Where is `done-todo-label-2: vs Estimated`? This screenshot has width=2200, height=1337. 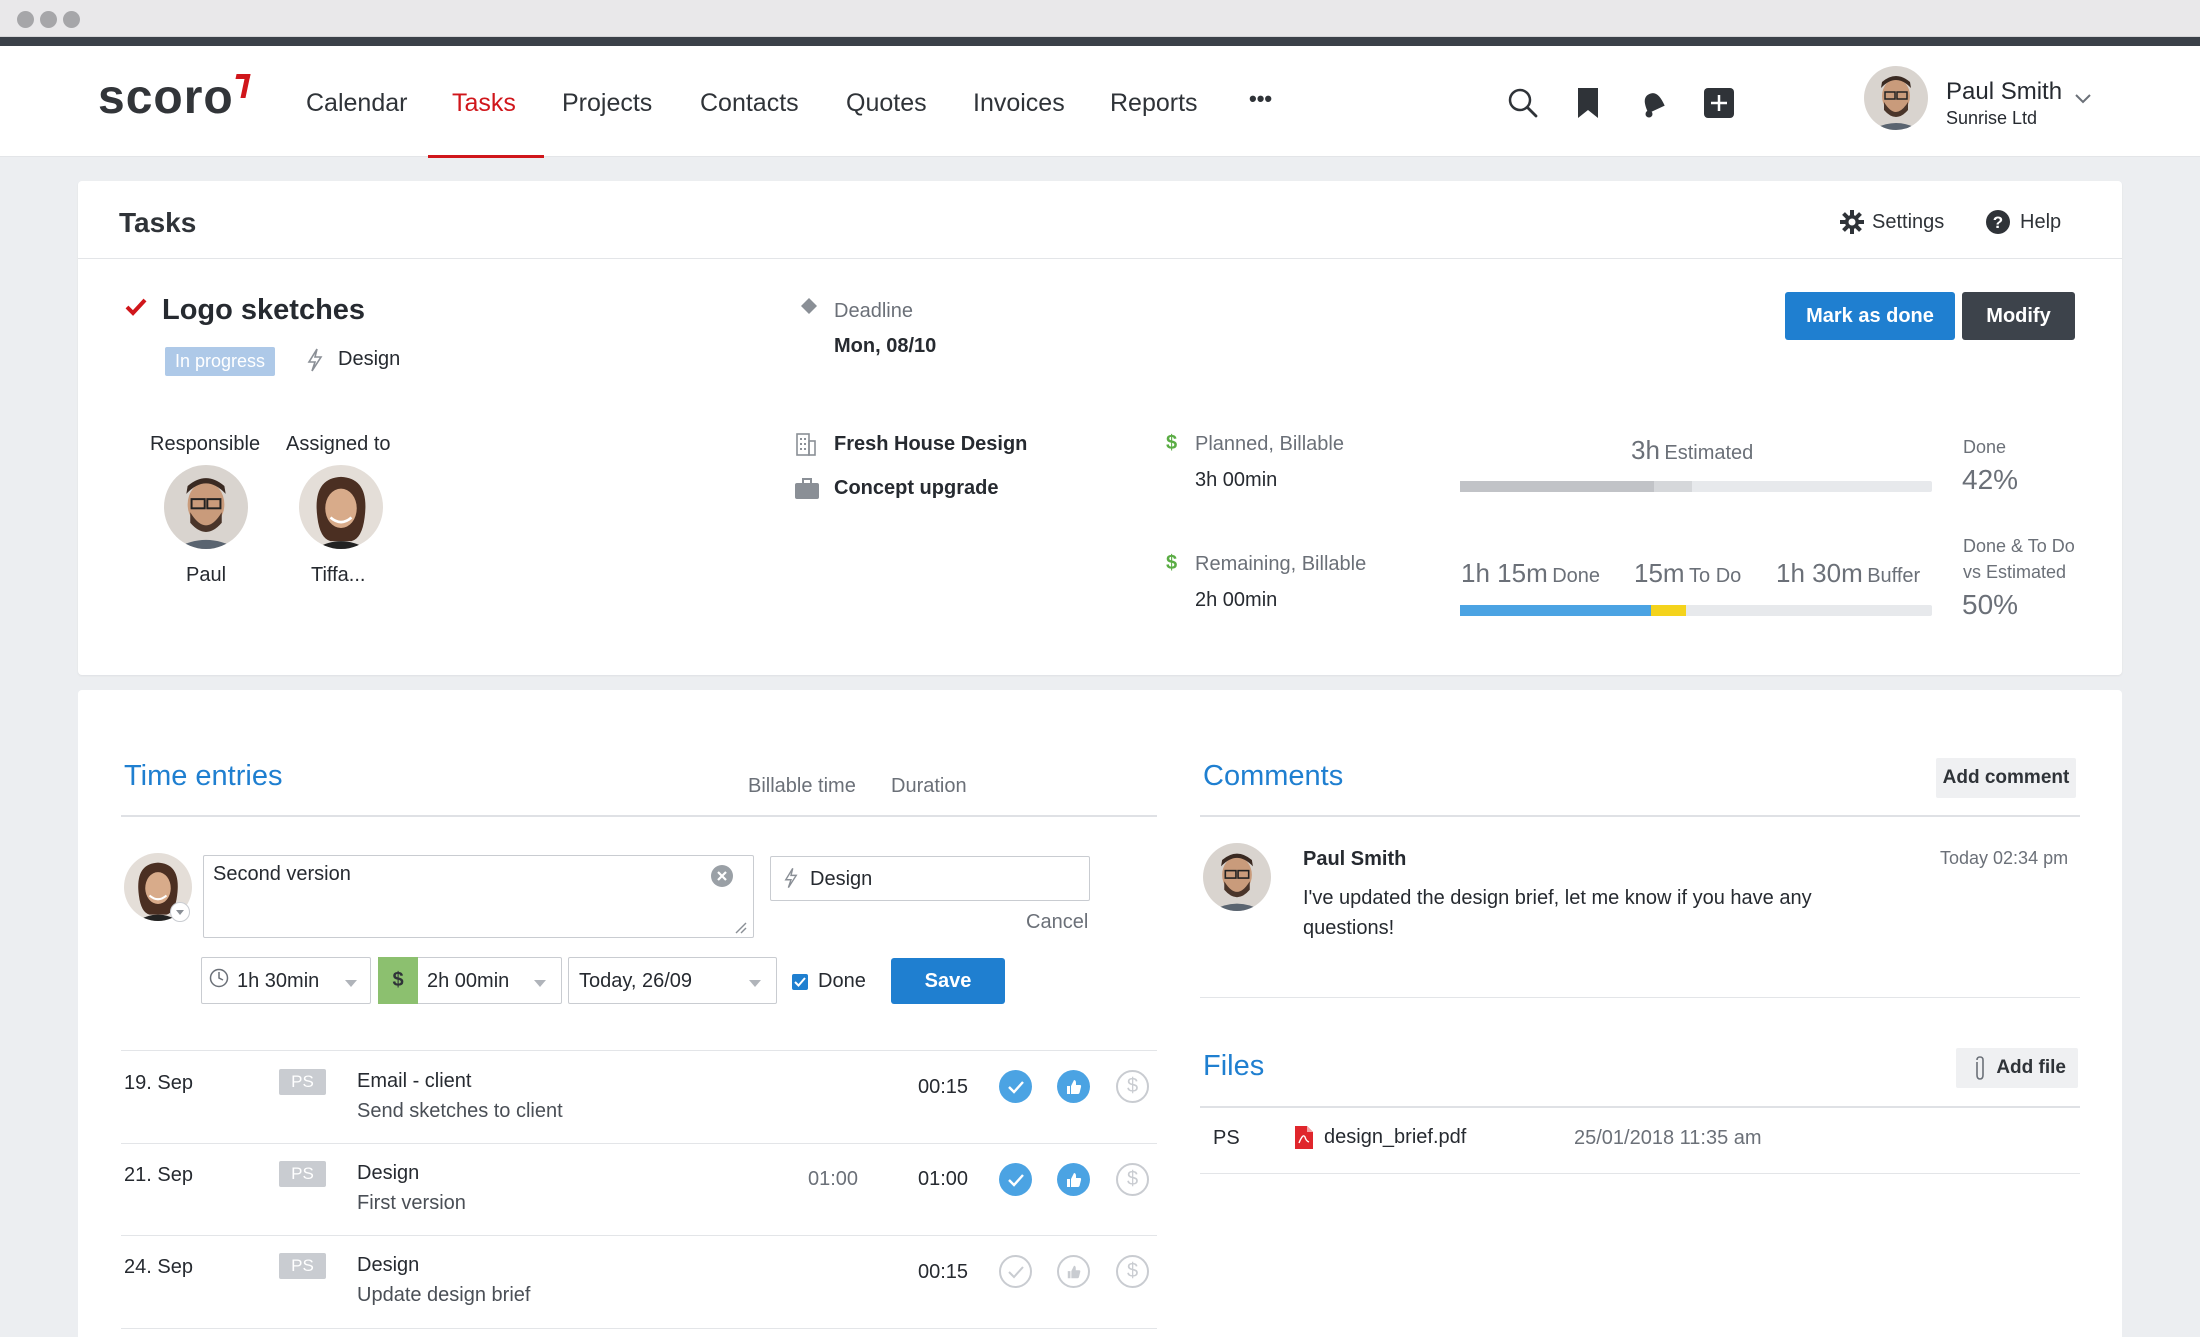 done-todo-label-2: vs Estimated is located at coordinates (2015, 572).